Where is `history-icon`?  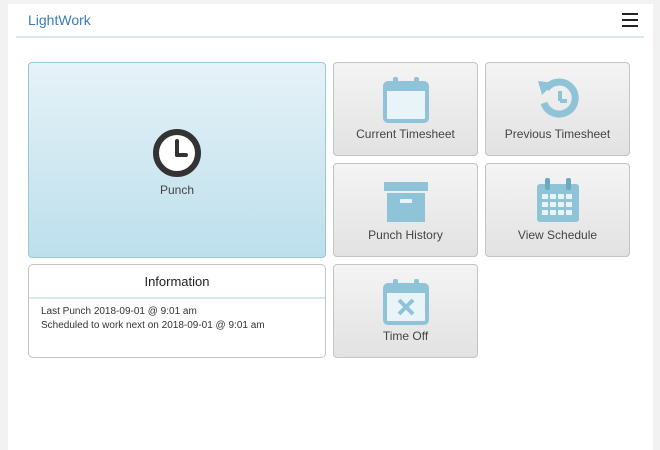 history-icon is located at coordinates (558, 98).